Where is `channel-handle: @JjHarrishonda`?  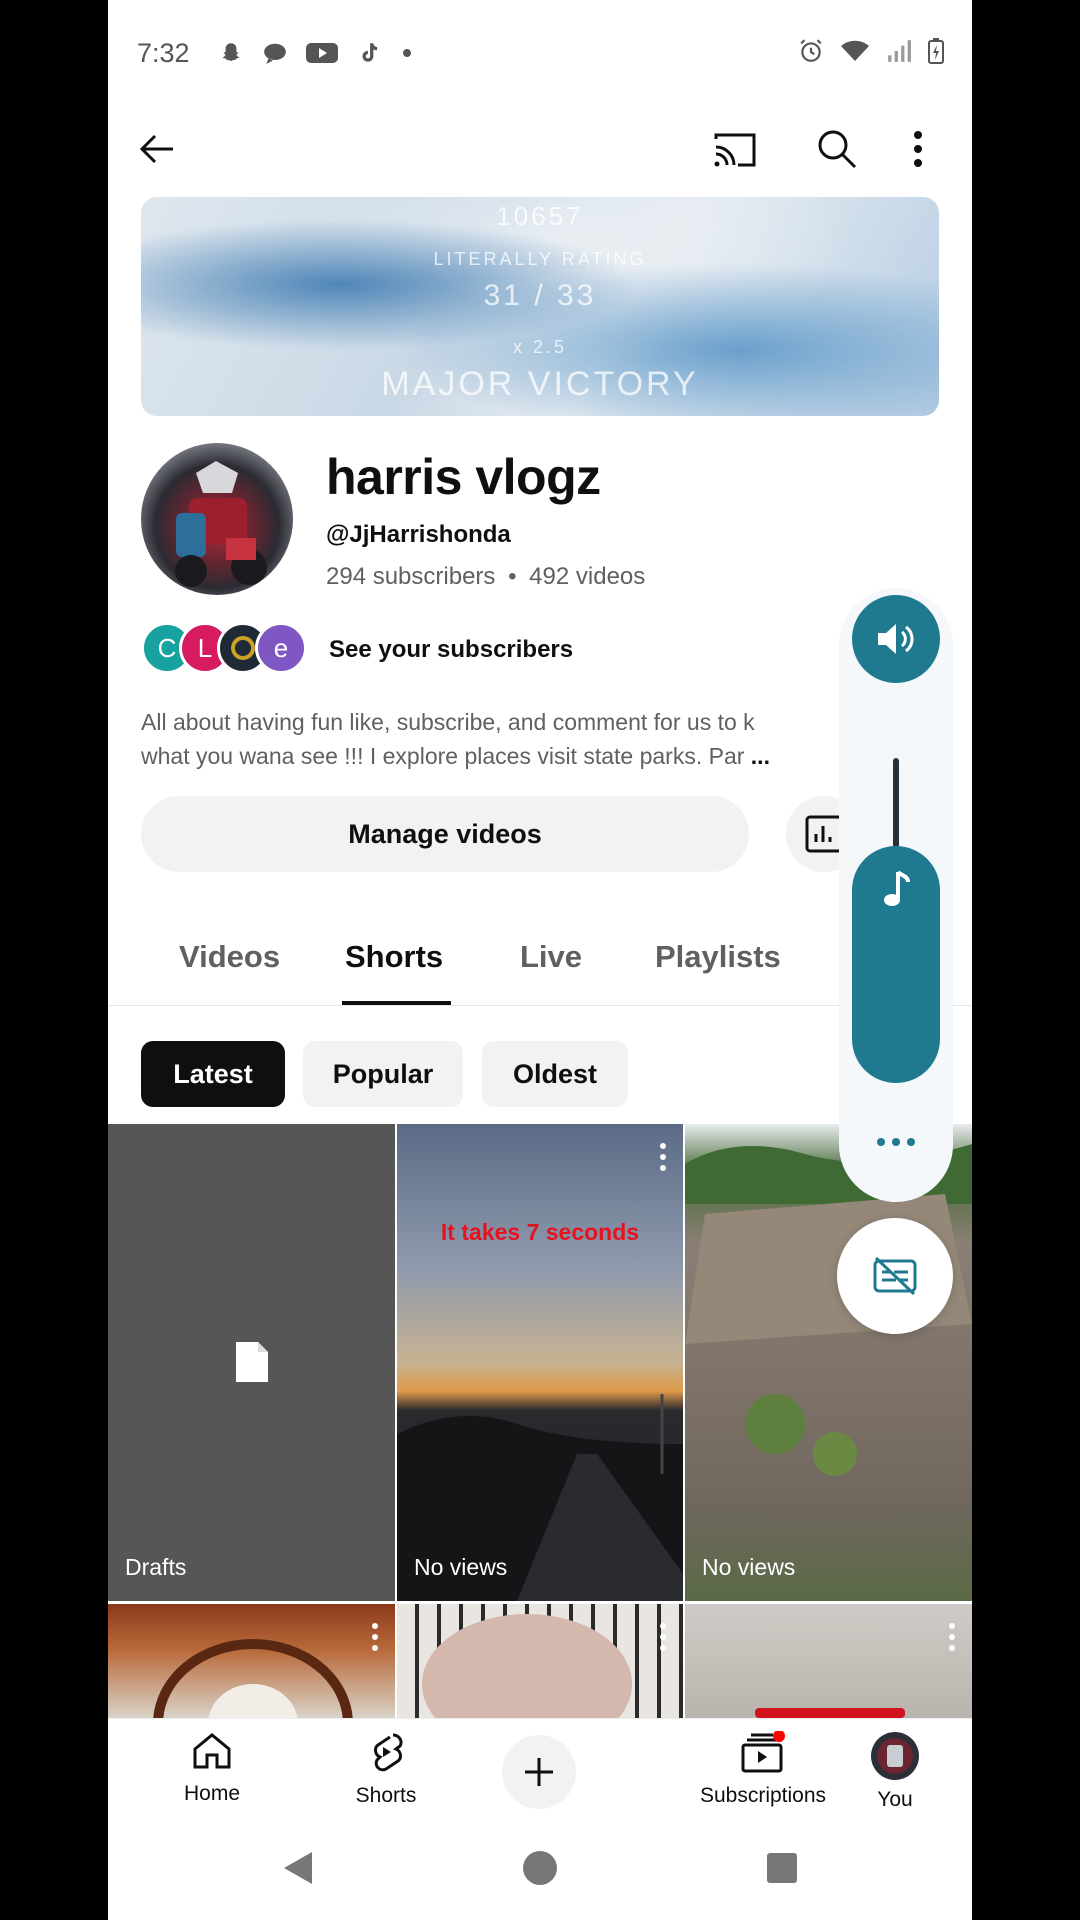
channel-handle: @JjHarrishonda is located at coordinates (418, 534).